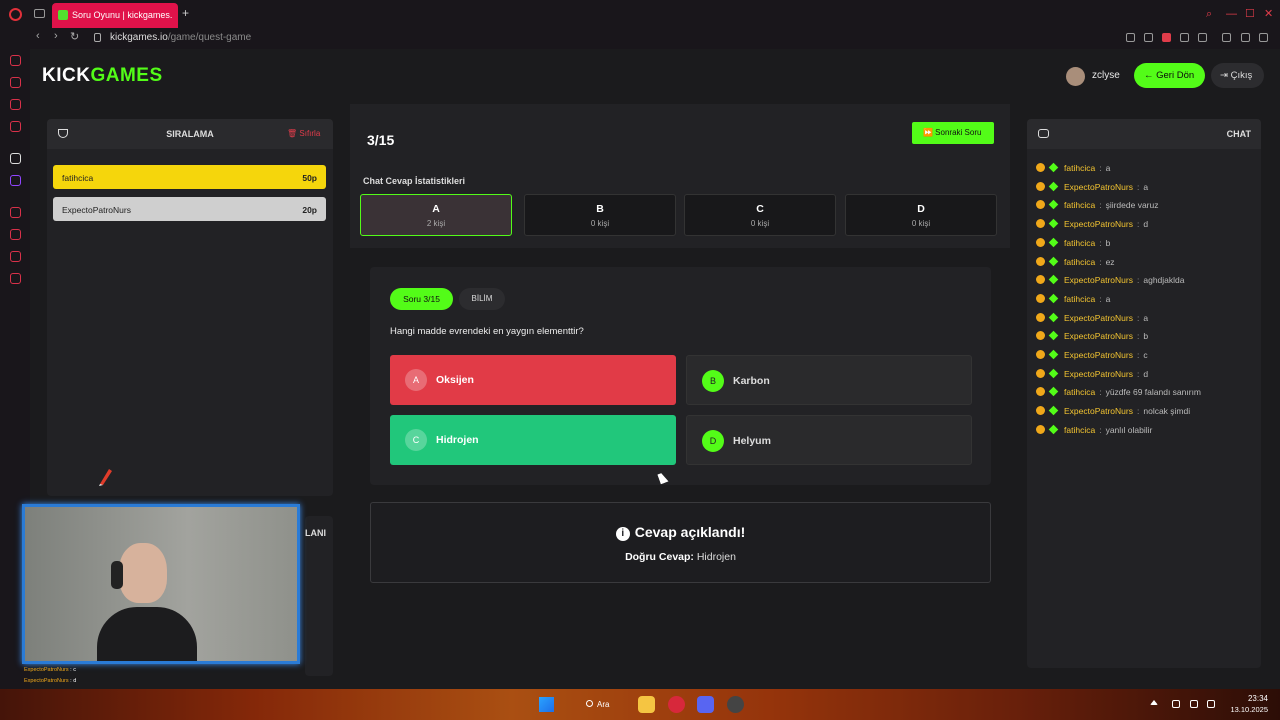 Image resolution: width=1280 pixels, height=720 pixels. Describe the element at coordinates (15, 60) in the screenshot. I see `aria-icon` at that location.